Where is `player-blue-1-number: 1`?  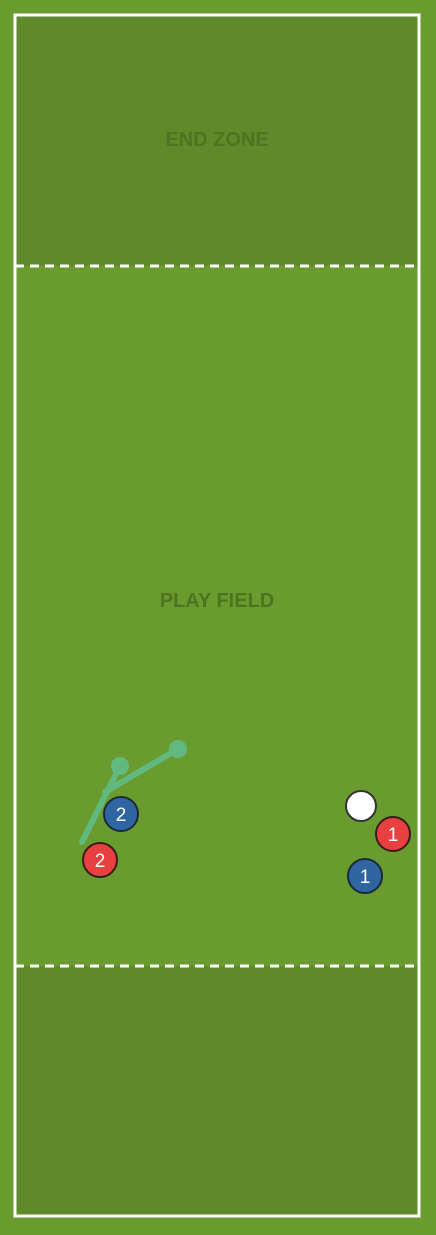
player-blue-1-number: 1 is located at coordinates (365, 877).